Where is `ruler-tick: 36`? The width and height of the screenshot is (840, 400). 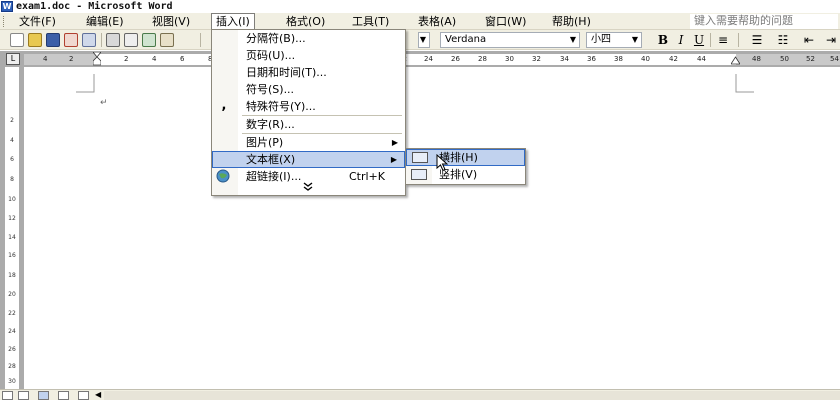 ruler-tick: 36 is located at coordinates (591, 59).